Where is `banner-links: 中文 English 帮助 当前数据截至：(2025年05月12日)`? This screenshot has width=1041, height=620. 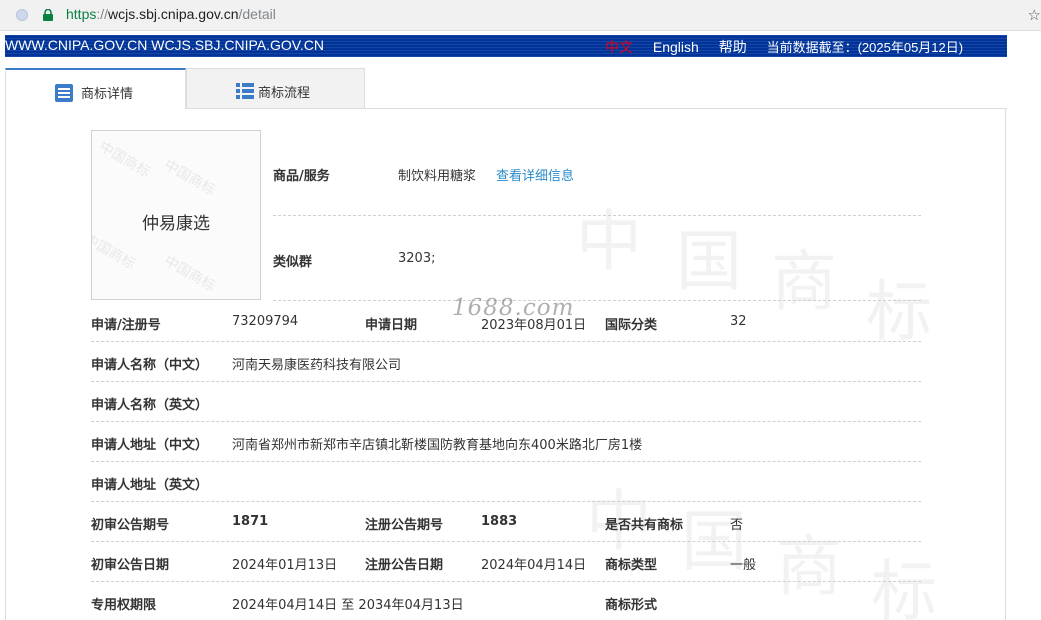 banner-links: 中文 English 帮助 当前数据截至：(2025年05月12日) is located at coordinates (792, 47).